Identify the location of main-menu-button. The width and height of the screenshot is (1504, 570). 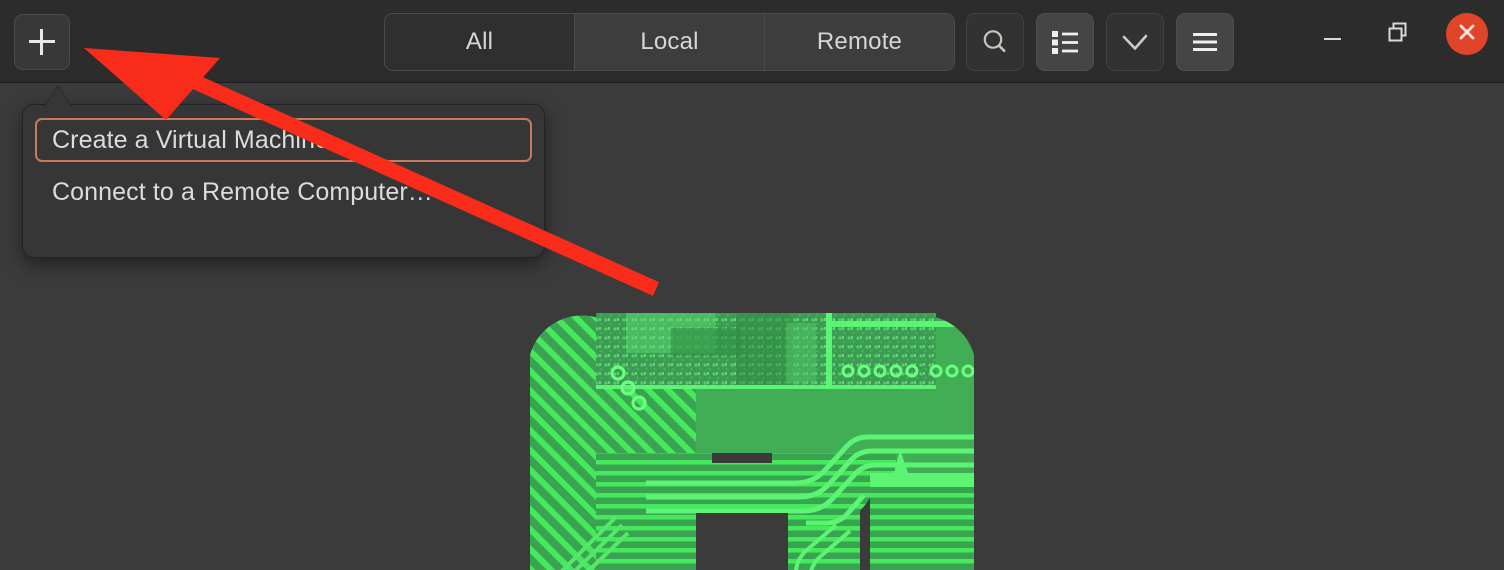
(1205, 42).